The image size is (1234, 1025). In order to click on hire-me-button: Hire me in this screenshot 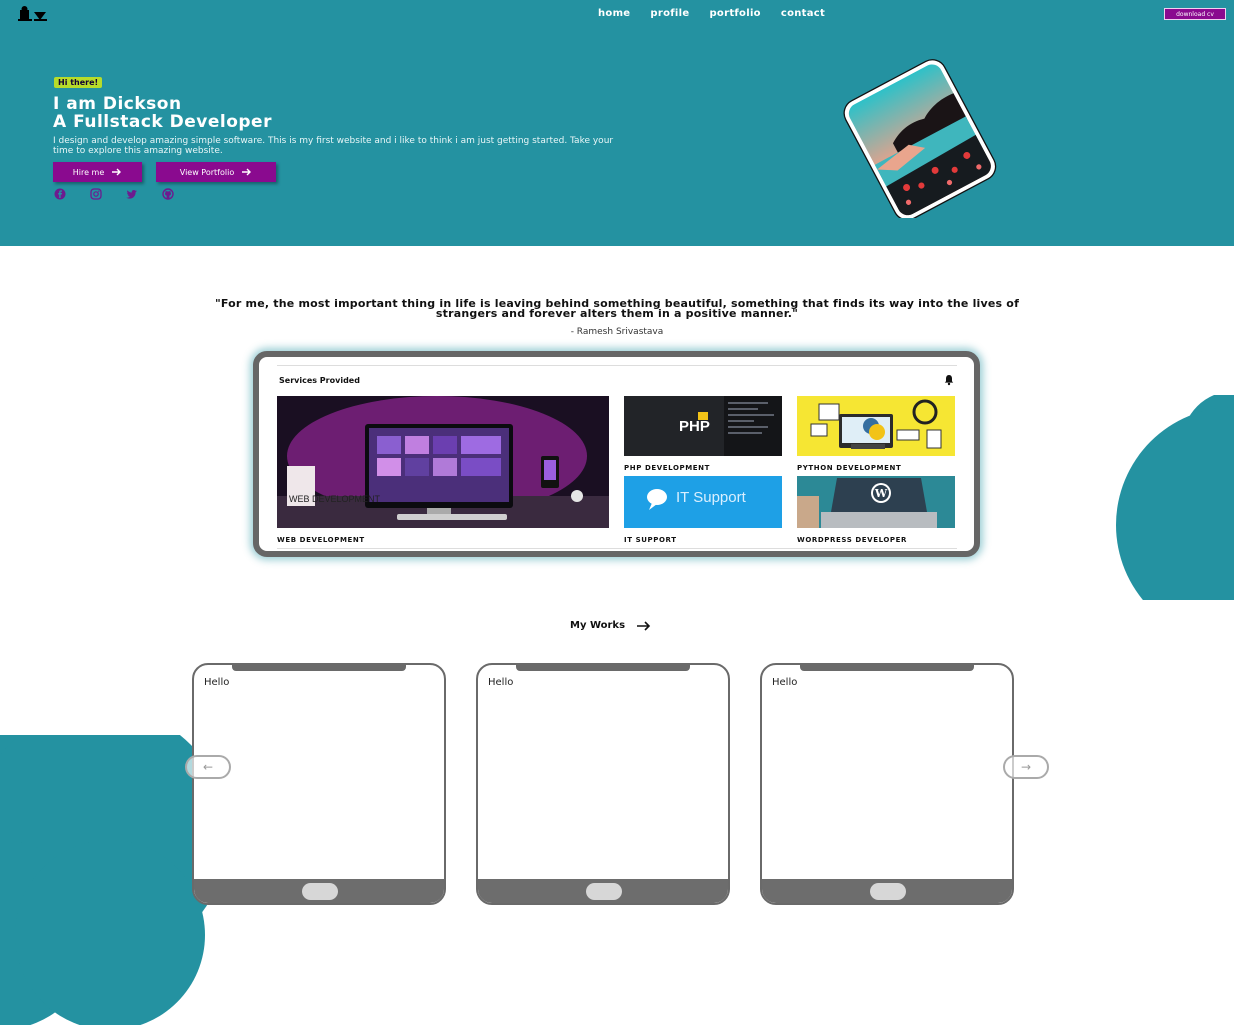, I will do `click(97, 172)`.